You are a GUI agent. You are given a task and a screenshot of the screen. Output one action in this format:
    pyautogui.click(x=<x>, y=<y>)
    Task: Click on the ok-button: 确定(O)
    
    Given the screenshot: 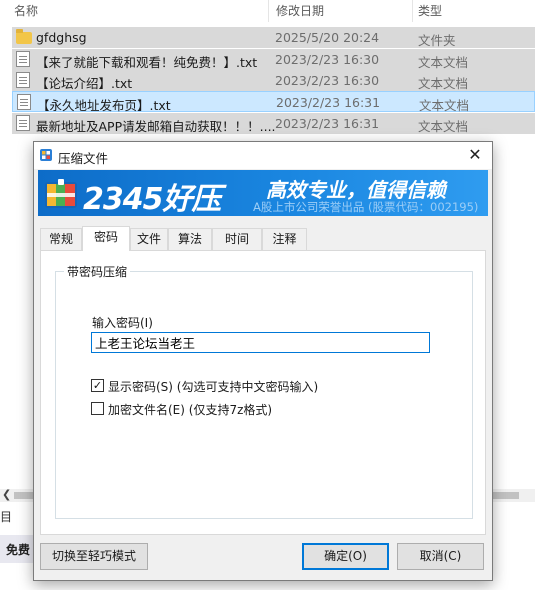 What is the action you would take?
    pyautogui.click(x=345, y=556)
    